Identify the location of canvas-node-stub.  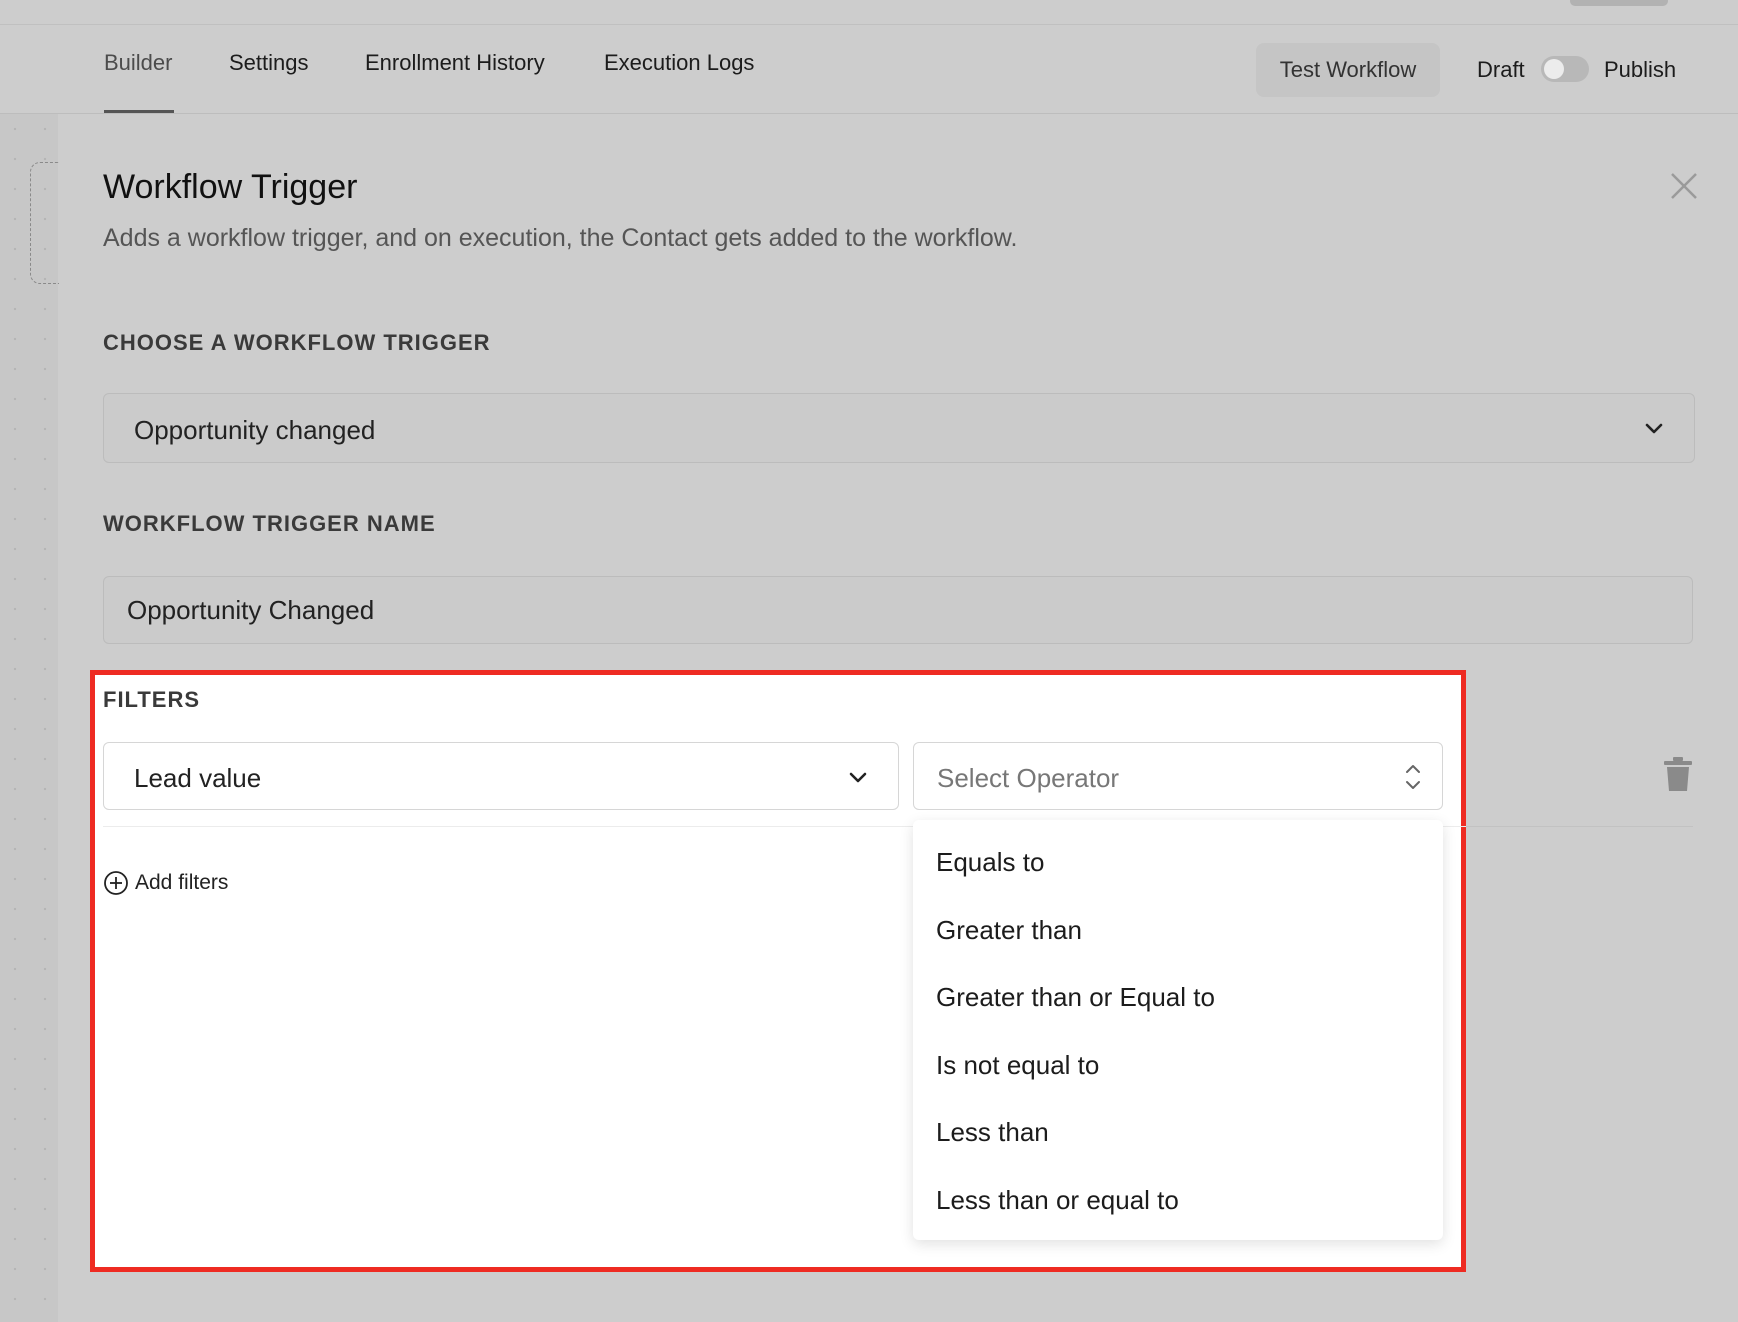
(44, 223).